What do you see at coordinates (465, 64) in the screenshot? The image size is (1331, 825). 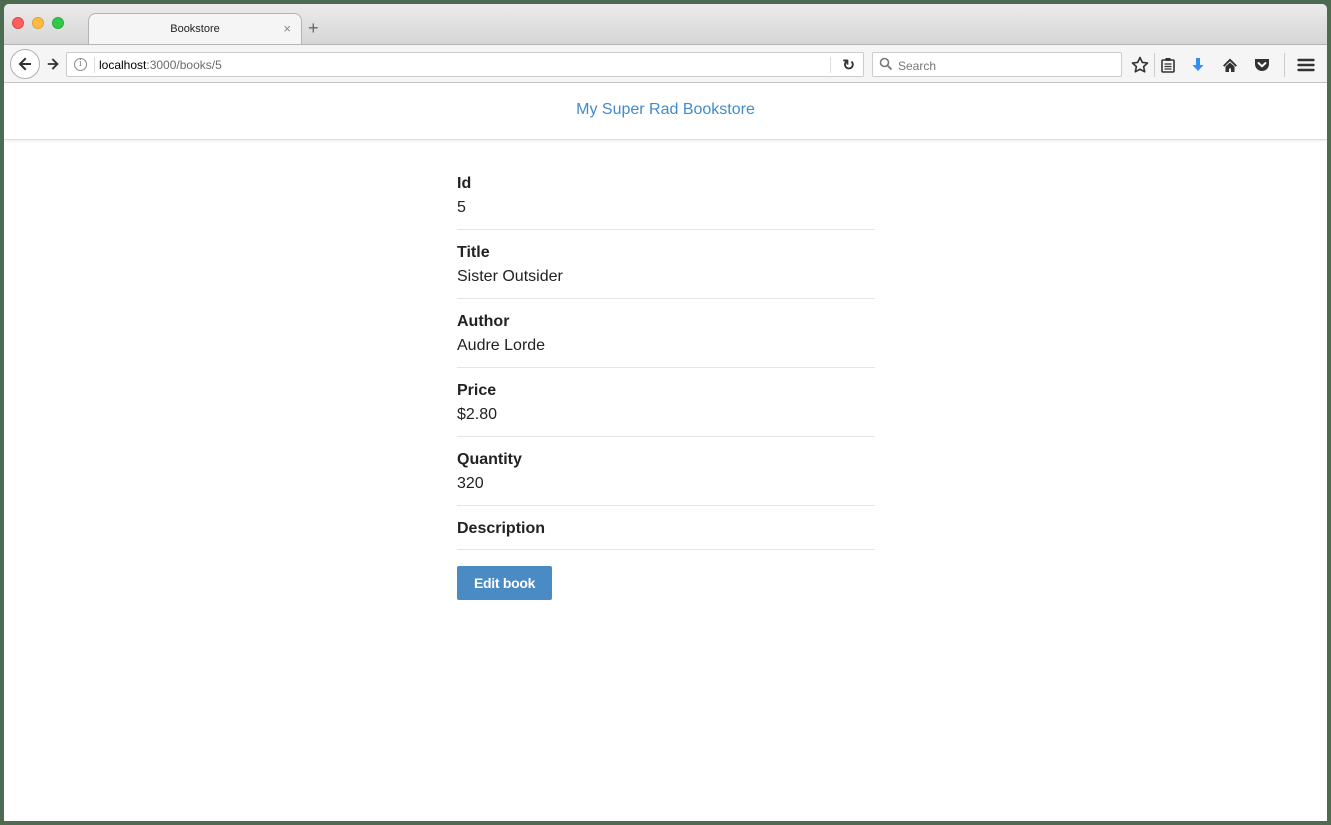 I see `url-bar: i localhost:3000/books/5 ↻` at bounding box center [465, 64].